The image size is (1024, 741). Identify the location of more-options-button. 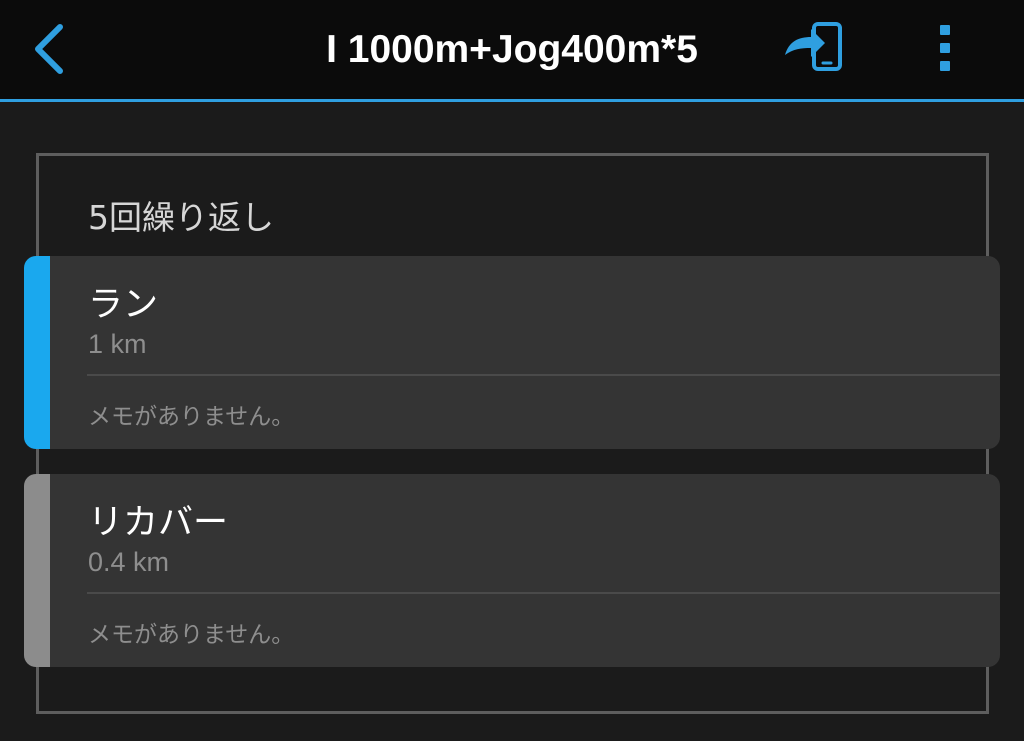
(945, 50).